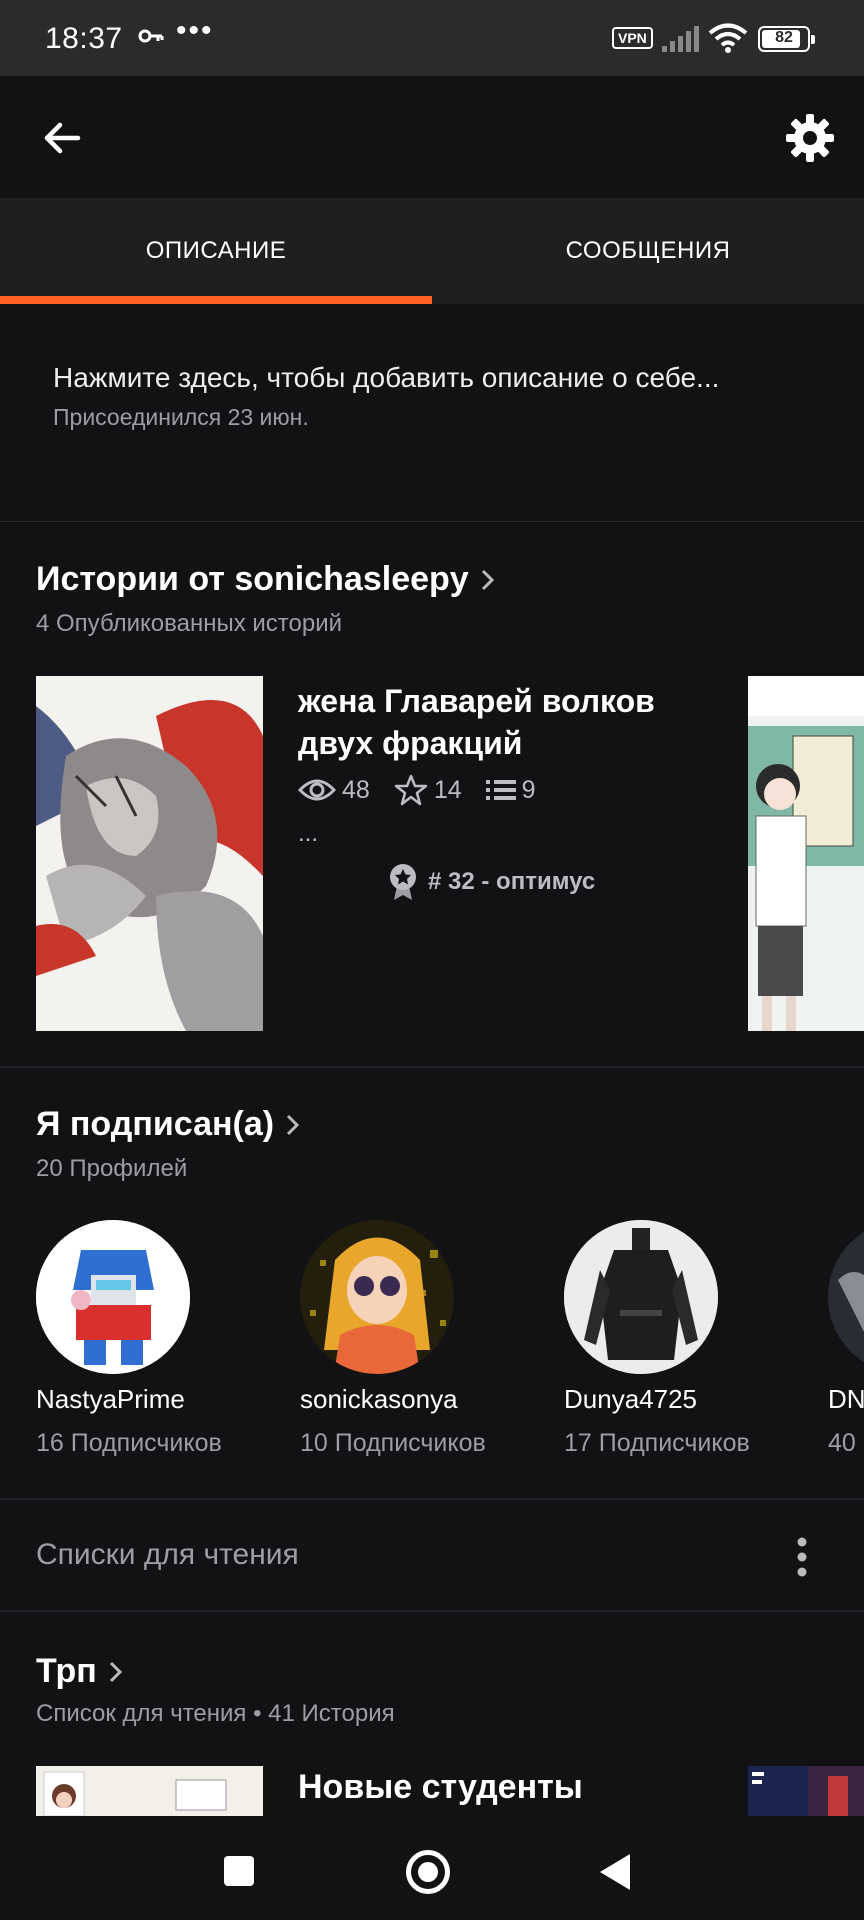  What do you see at coordinates (680, 39) in the screenshot?
I see `signal-icon` at bounding box center [680, 39].